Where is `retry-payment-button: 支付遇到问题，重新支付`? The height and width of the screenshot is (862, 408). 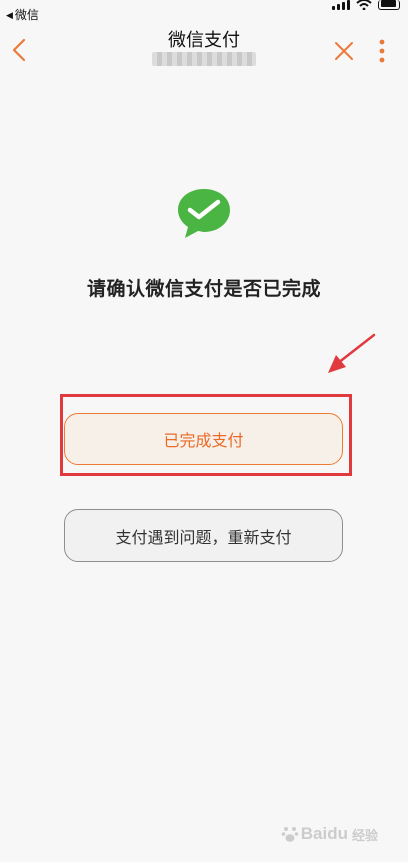
retry-payment-button: 支付遇到问题，重新支付 is located at coordinates (203, 535).